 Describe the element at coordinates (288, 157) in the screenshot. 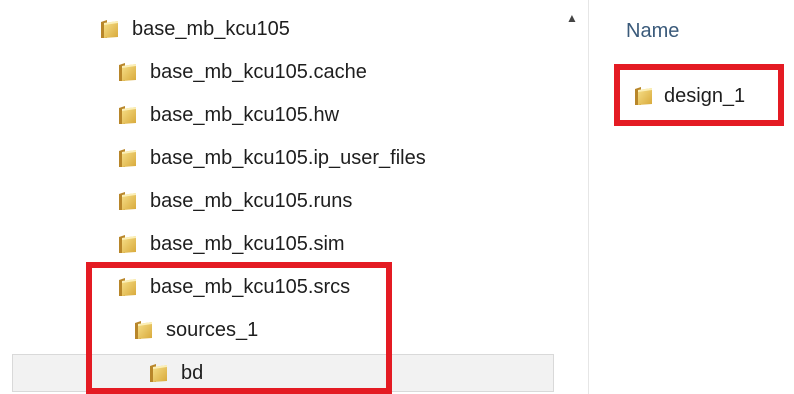

I see `tree-item-label: base_mb_kcu105.ip_user_files` at that location.